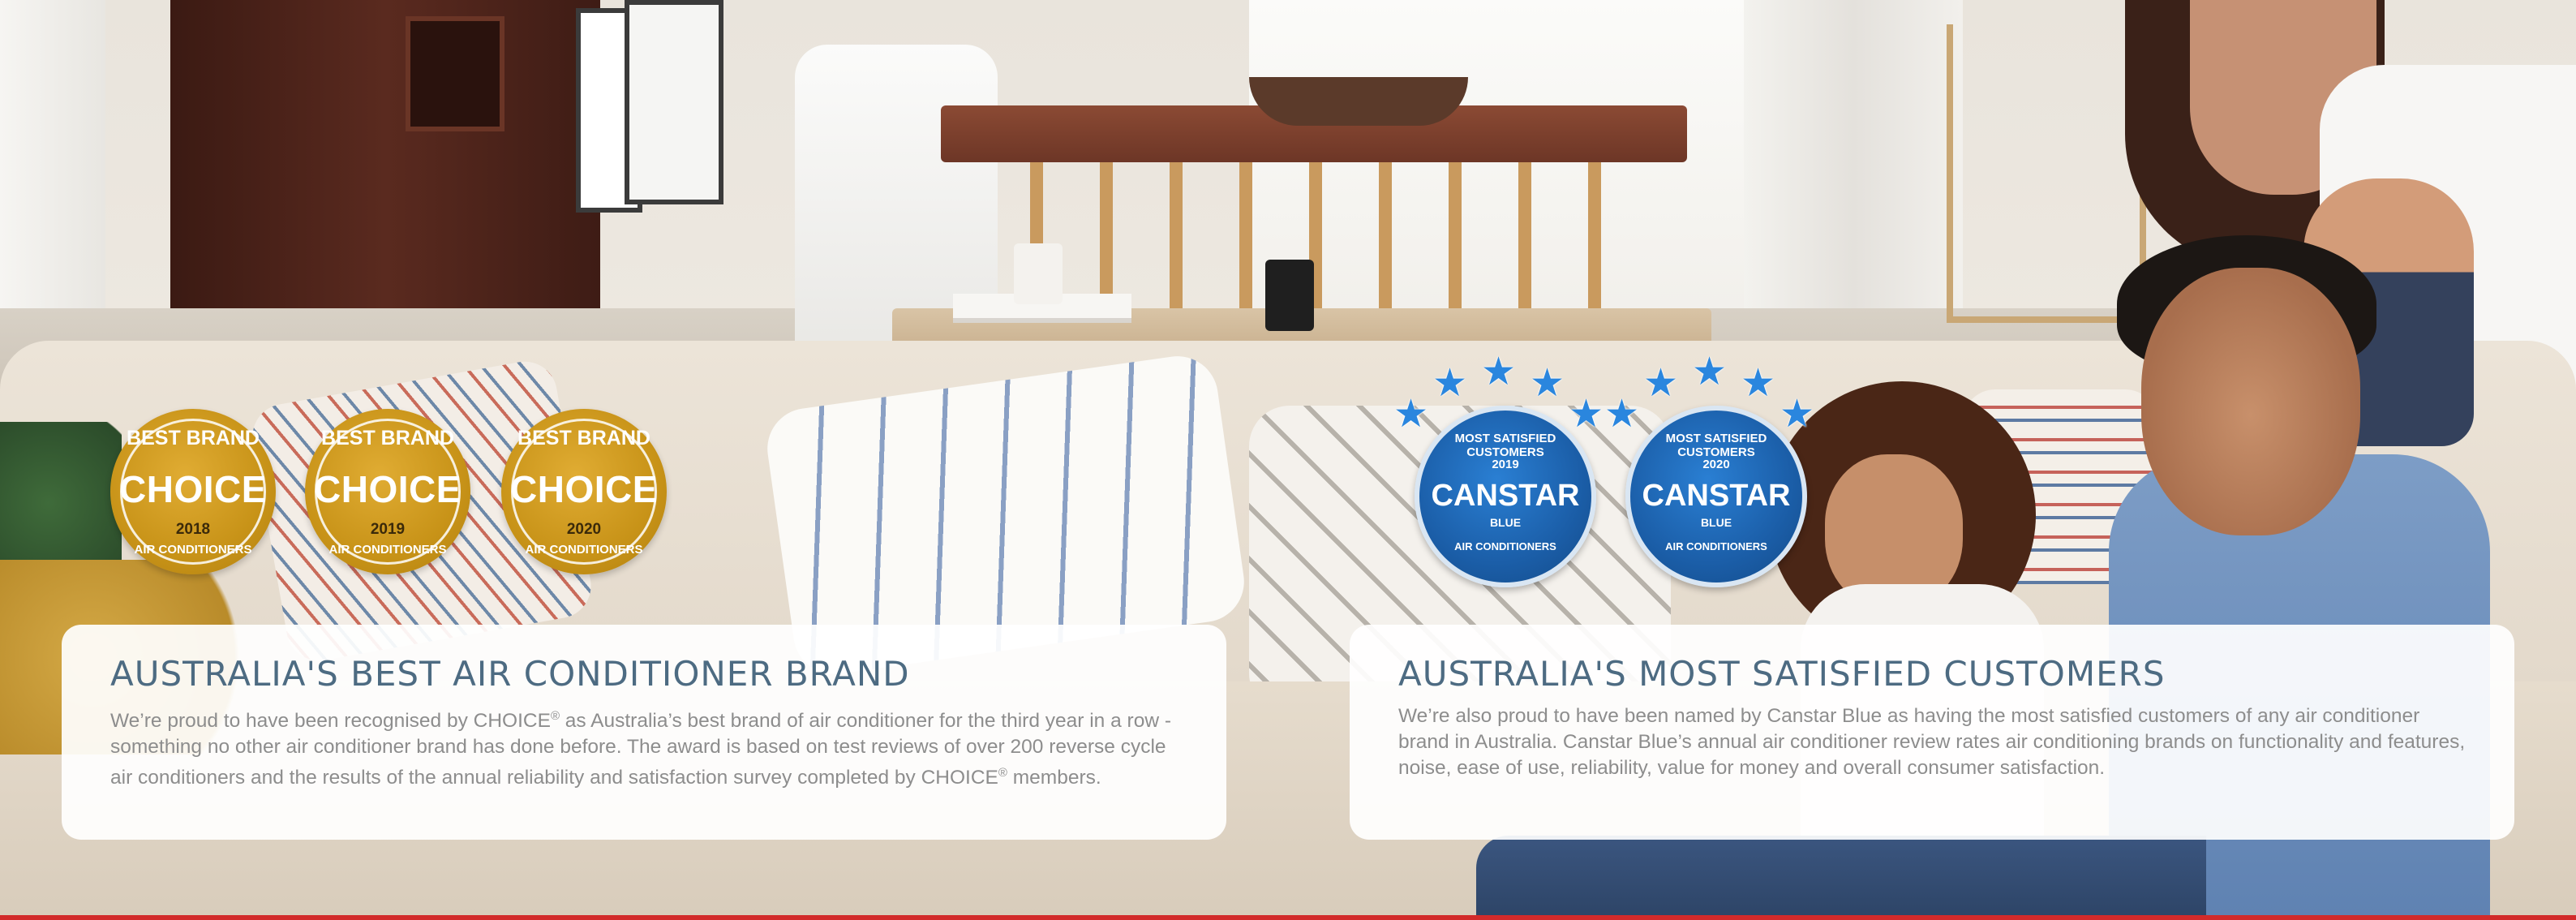  Describe the element at coordinates (1288, 918) in the screenshot. I see `red-bottom-border` at that location.